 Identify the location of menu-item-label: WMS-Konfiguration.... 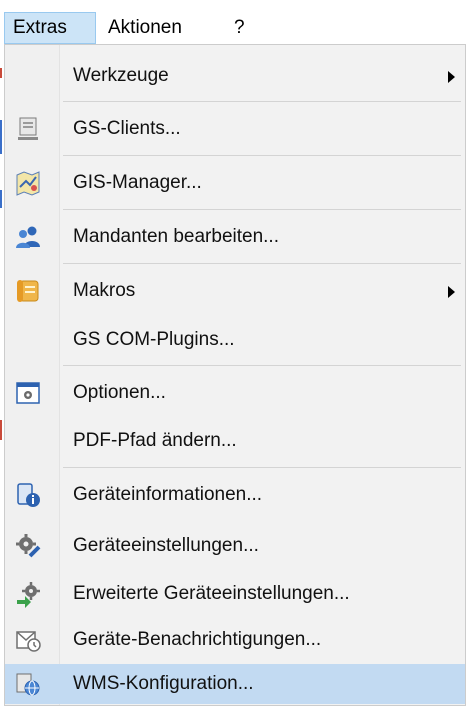
(163, 683).